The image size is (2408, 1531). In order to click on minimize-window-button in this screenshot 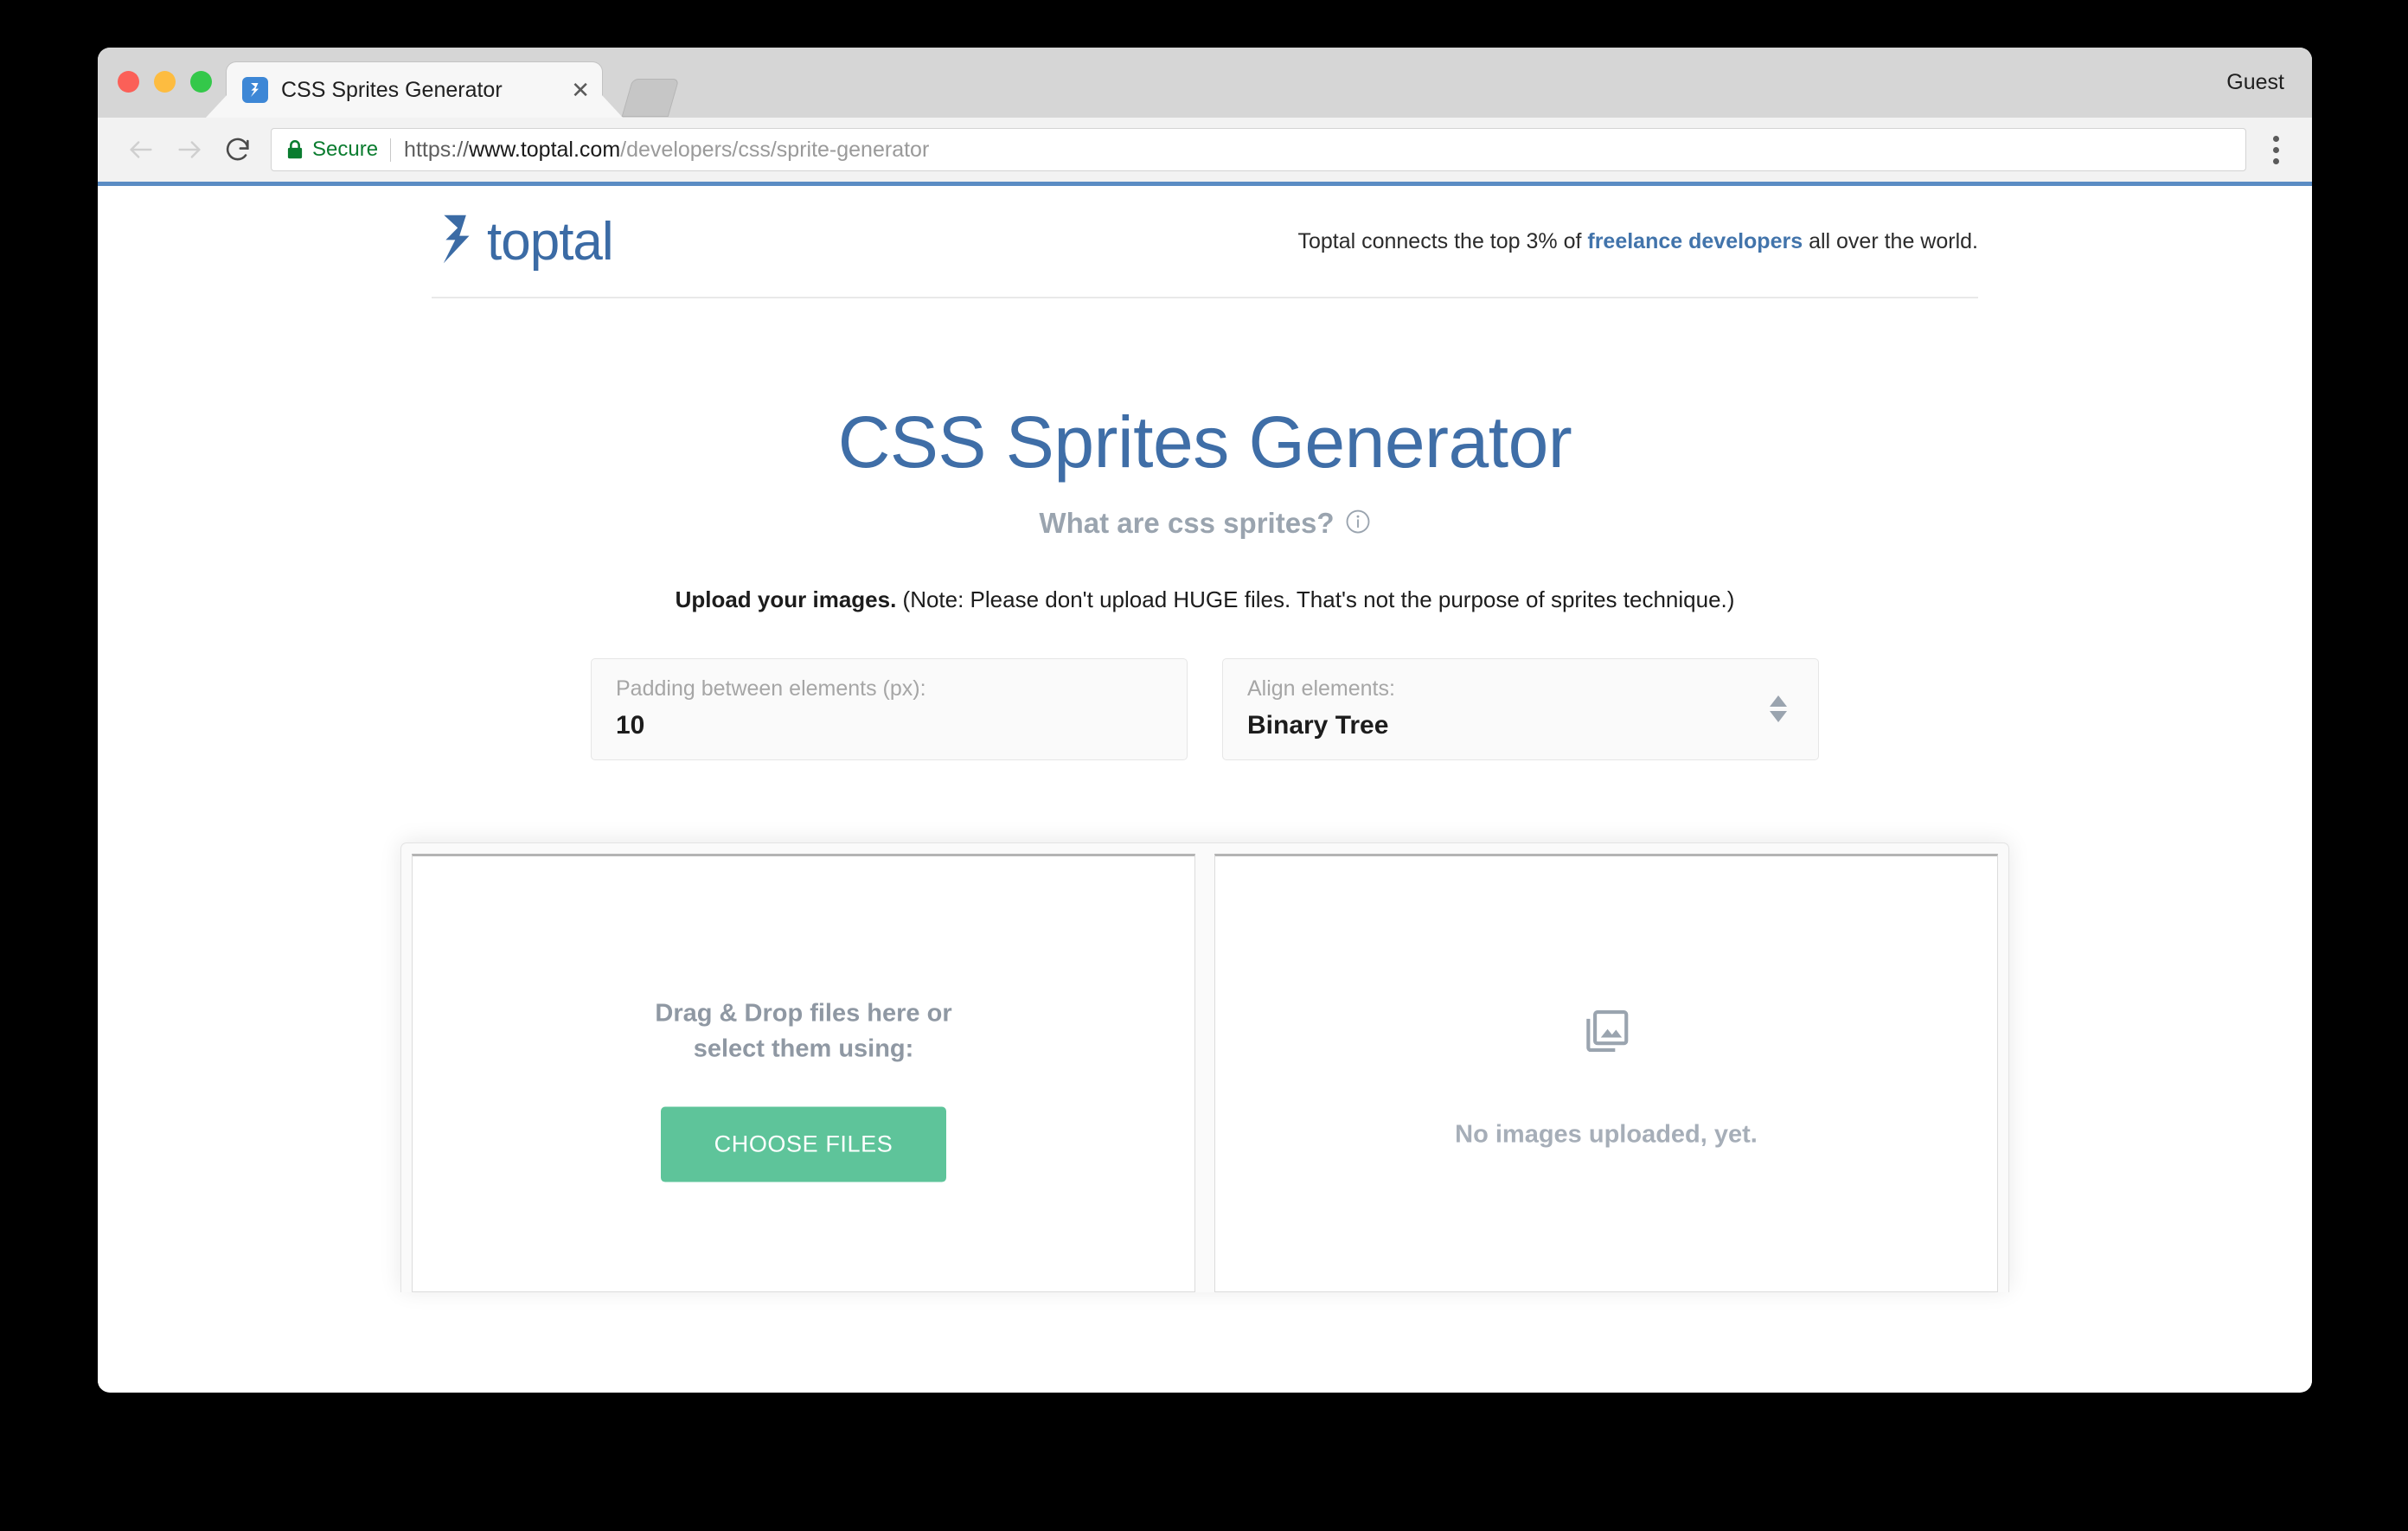, I will do `click(165, 82)`.